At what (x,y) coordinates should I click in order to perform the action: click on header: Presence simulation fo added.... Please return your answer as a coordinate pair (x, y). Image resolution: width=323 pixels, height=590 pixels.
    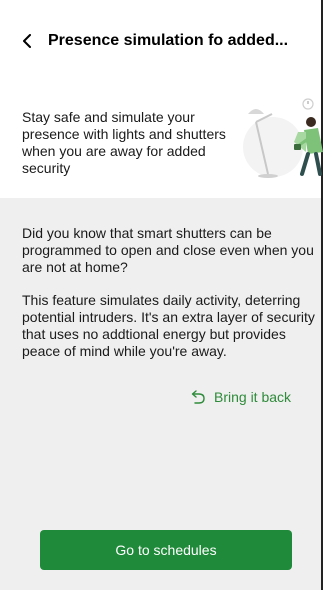
    Looking at the image, I should click on (160, 41).